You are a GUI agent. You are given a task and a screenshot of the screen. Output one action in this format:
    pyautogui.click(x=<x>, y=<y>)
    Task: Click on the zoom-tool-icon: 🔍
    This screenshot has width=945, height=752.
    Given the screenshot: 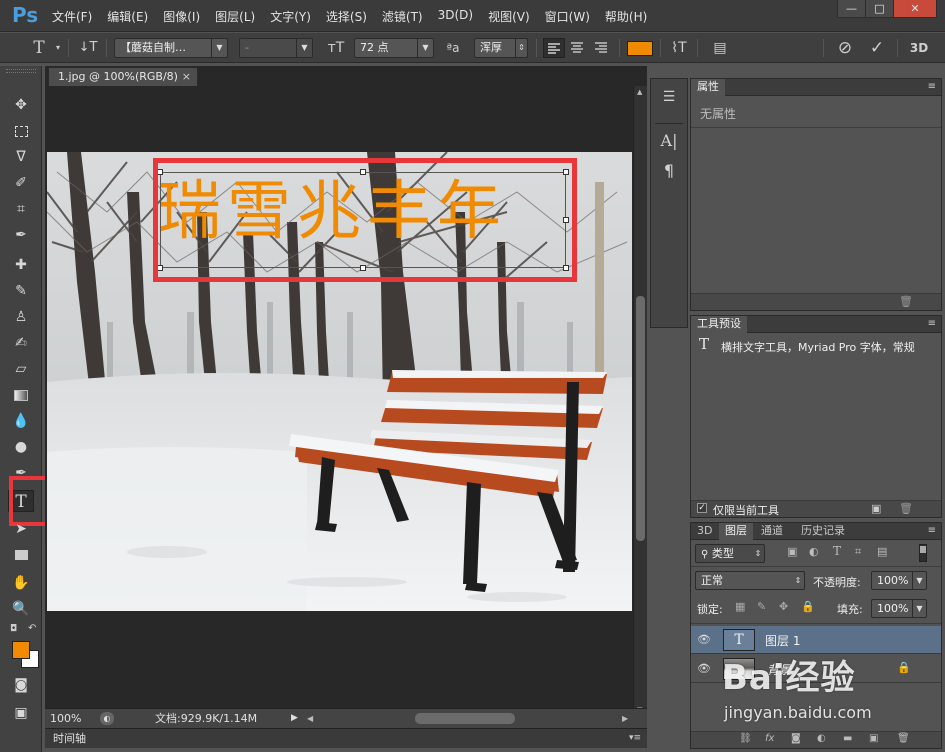 What is the action you would take?
    pyautogui.click(x=21, y=609)
    